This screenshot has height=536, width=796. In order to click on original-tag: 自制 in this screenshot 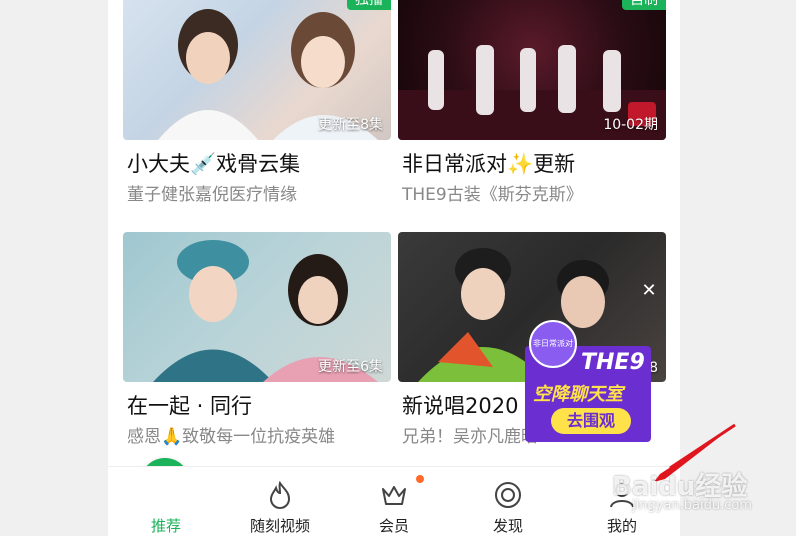, I will do `click(644, 5)`.